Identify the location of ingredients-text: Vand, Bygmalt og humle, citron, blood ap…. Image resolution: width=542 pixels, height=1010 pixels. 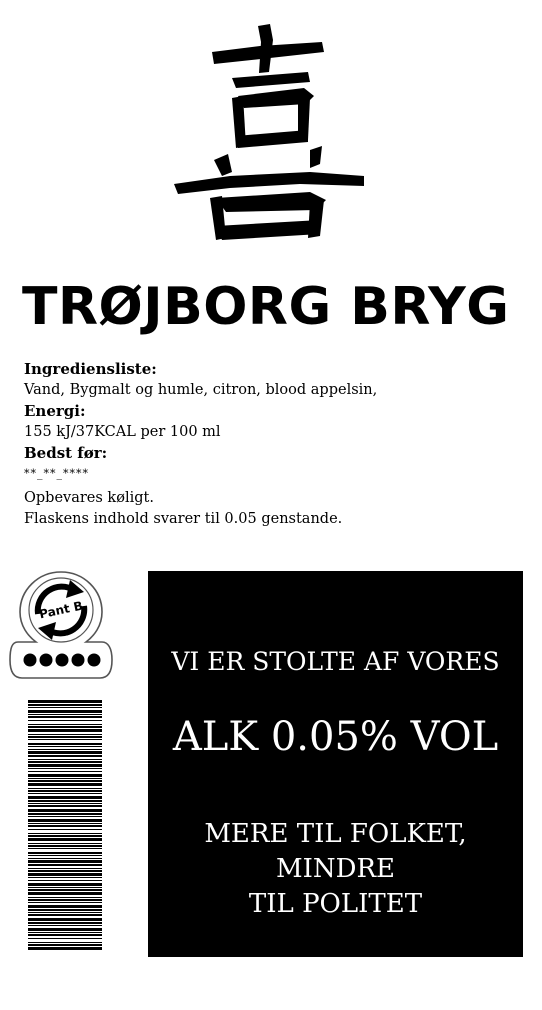
(201, 390).